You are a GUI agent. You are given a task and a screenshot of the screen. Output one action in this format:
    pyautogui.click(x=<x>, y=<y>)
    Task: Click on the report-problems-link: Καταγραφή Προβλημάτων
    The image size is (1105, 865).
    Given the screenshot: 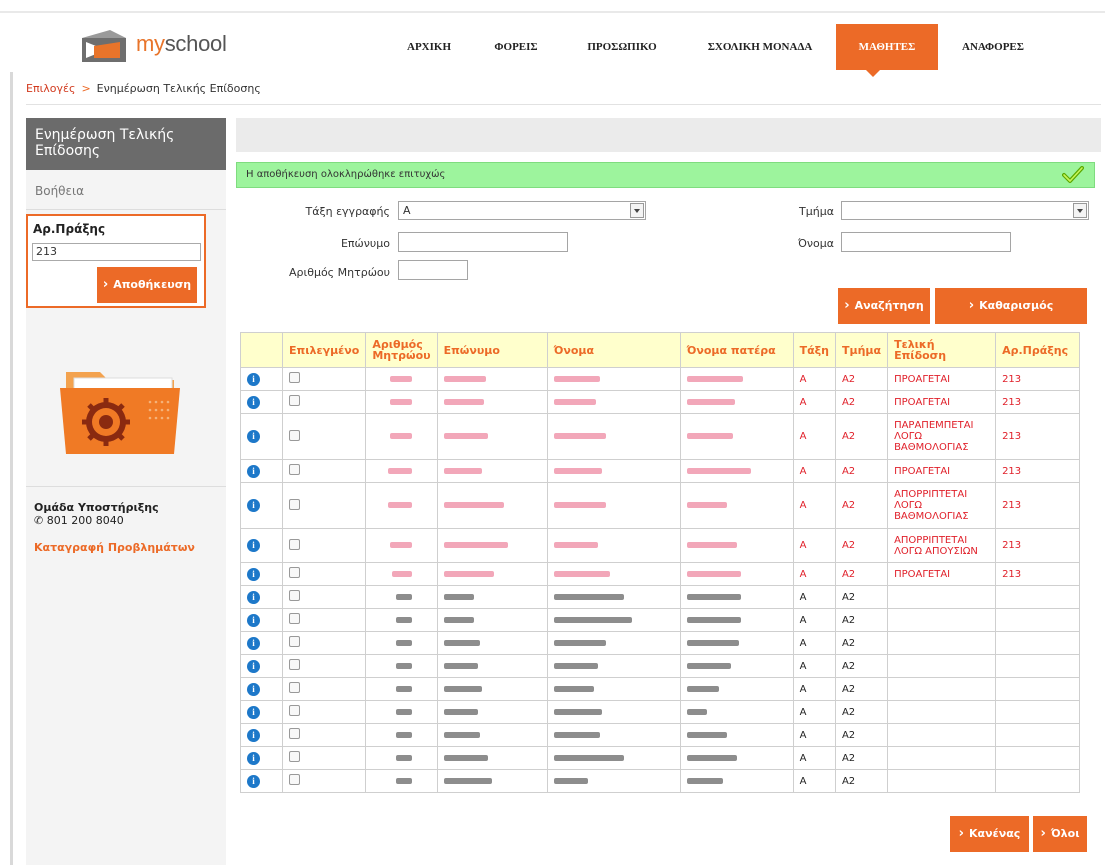 What is the action you would take?
    pyautogui.click(x=114, y=547)
    